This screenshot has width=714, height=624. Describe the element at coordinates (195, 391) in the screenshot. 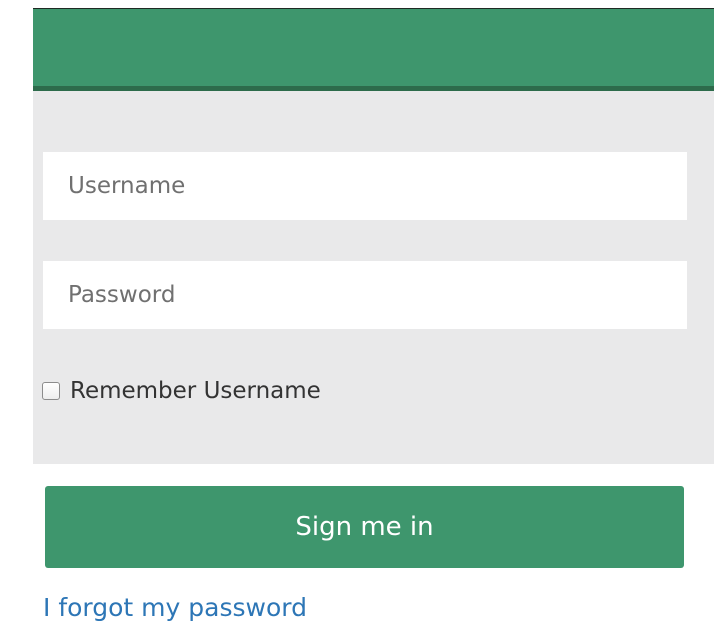

I see `remember-username-label: Remember Username` at that location.